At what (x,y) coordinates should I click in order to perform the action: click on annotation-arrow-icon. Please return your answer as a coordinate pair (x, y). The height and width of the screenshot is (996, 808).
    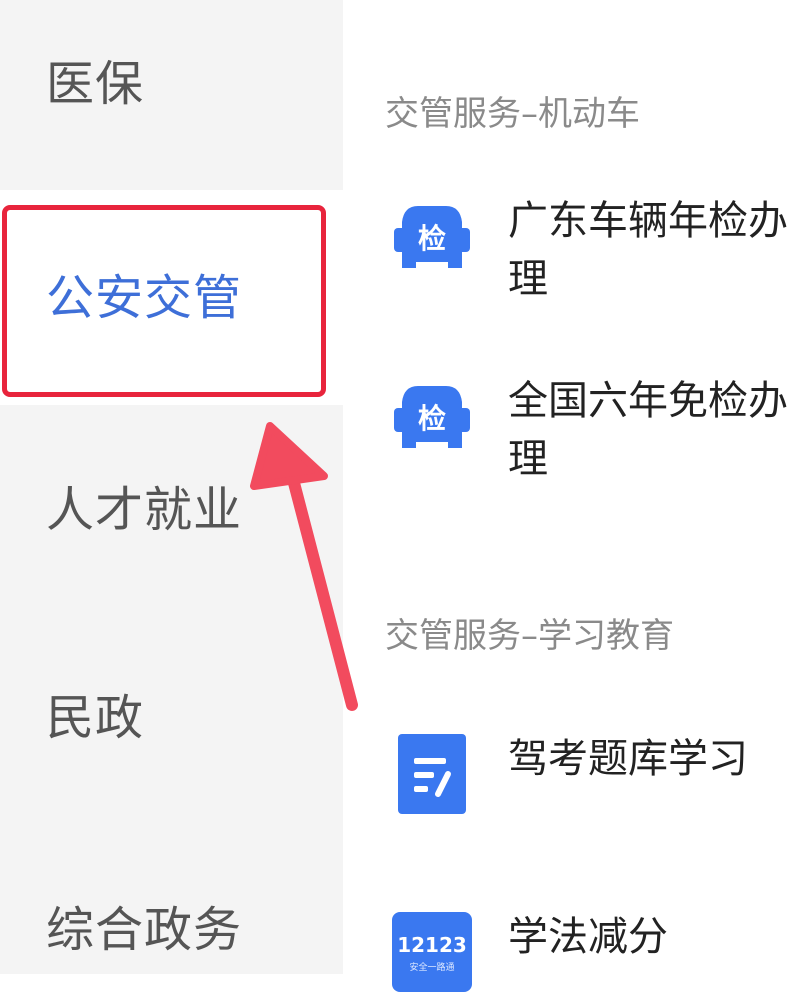
    Looking at the image, I should click on (304, 566).